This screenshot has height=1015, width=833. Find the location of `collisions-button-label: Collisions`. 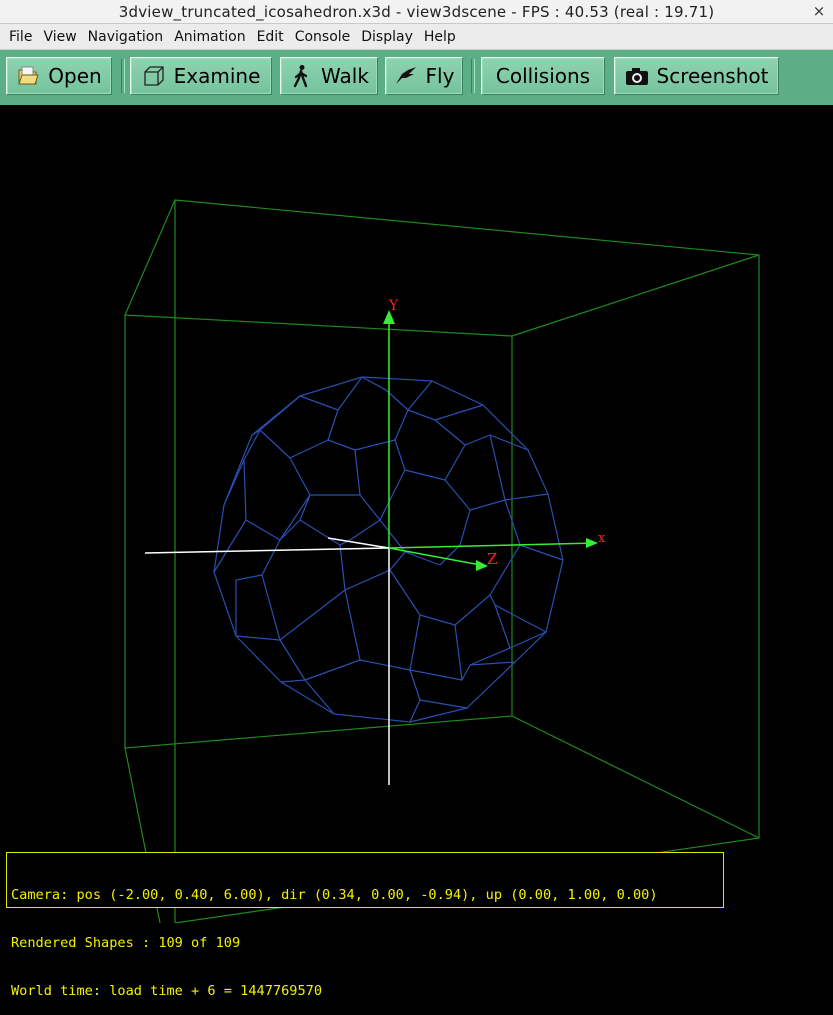

collisions-button-label: Collisions is located at coordinates (543, 76).